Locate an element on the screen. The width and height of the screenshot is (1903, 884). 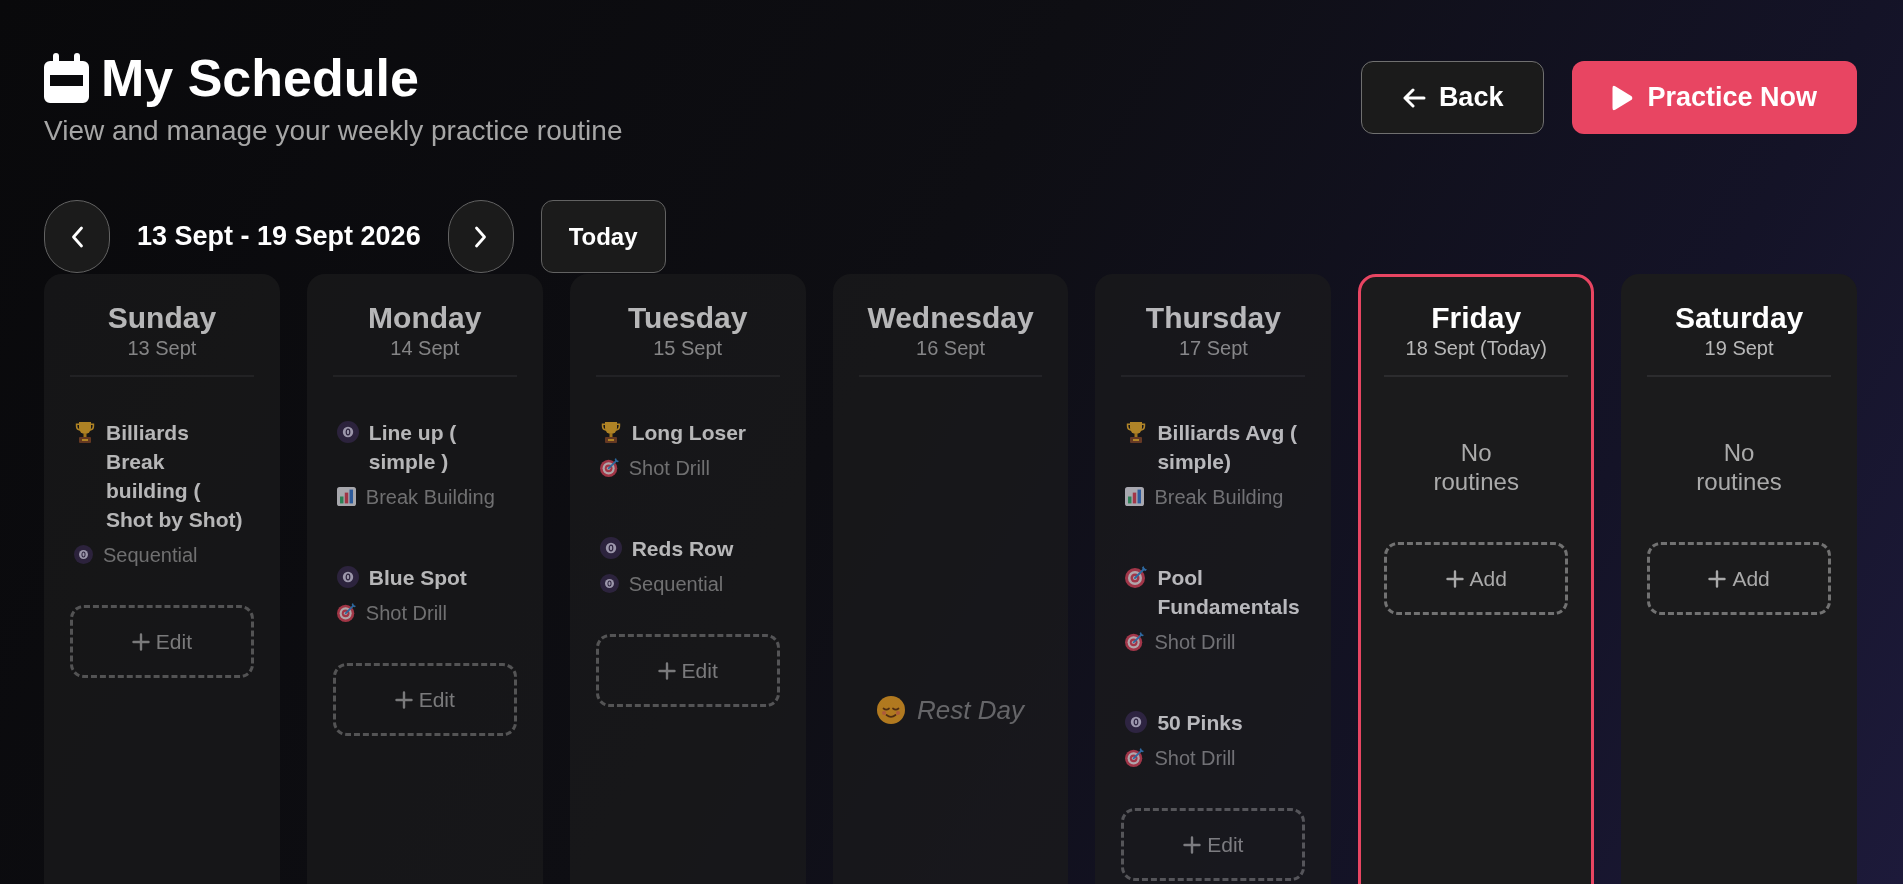
smiling-face-icon is located at coordinates (891, 710).